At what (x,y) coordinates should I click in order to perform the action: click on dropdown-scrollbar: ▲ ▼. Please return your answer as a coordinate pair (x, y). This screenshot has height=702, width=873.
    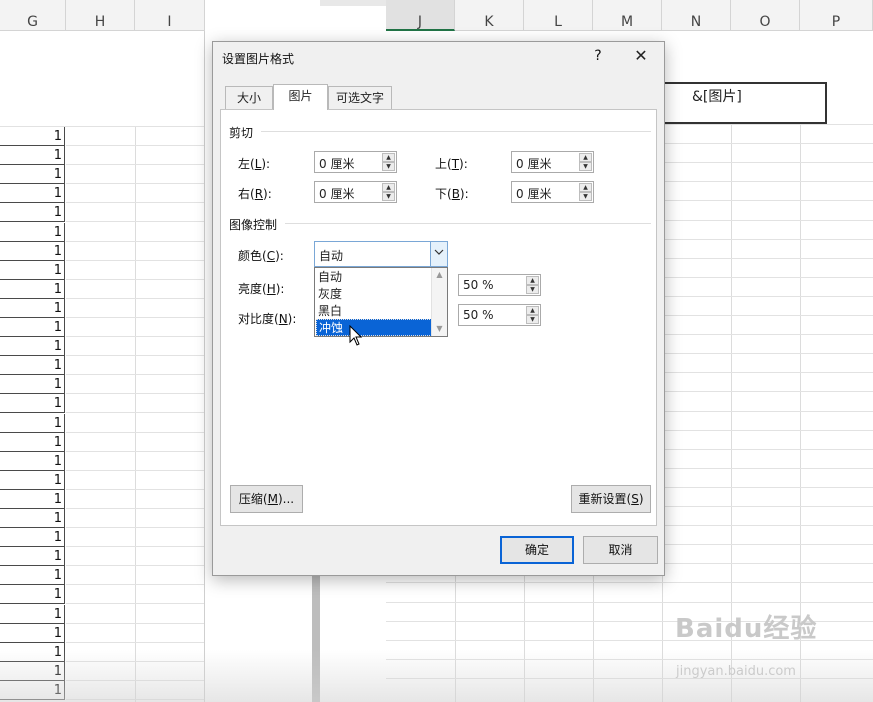
    Looking at the image, I should click on (439, 302).